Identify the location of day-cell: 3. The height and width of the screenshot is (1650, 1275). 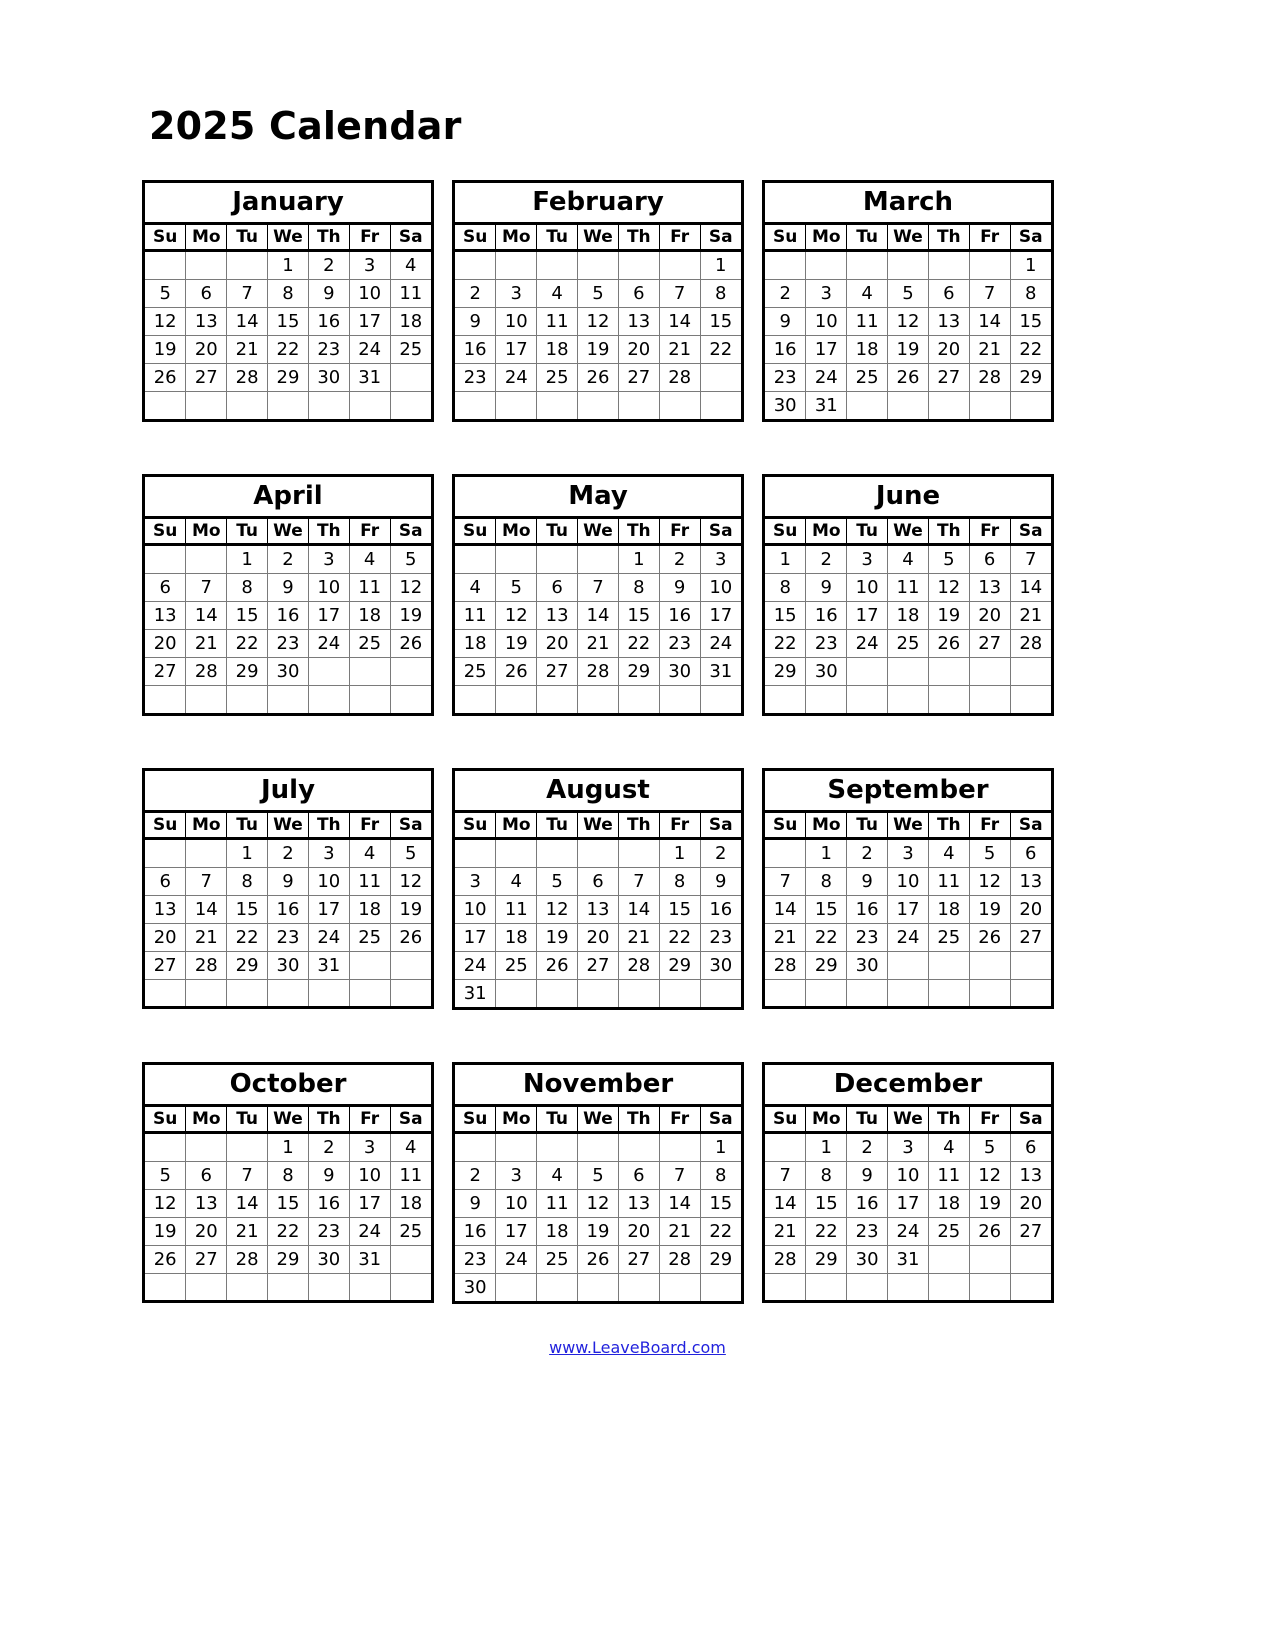
(329, 853).